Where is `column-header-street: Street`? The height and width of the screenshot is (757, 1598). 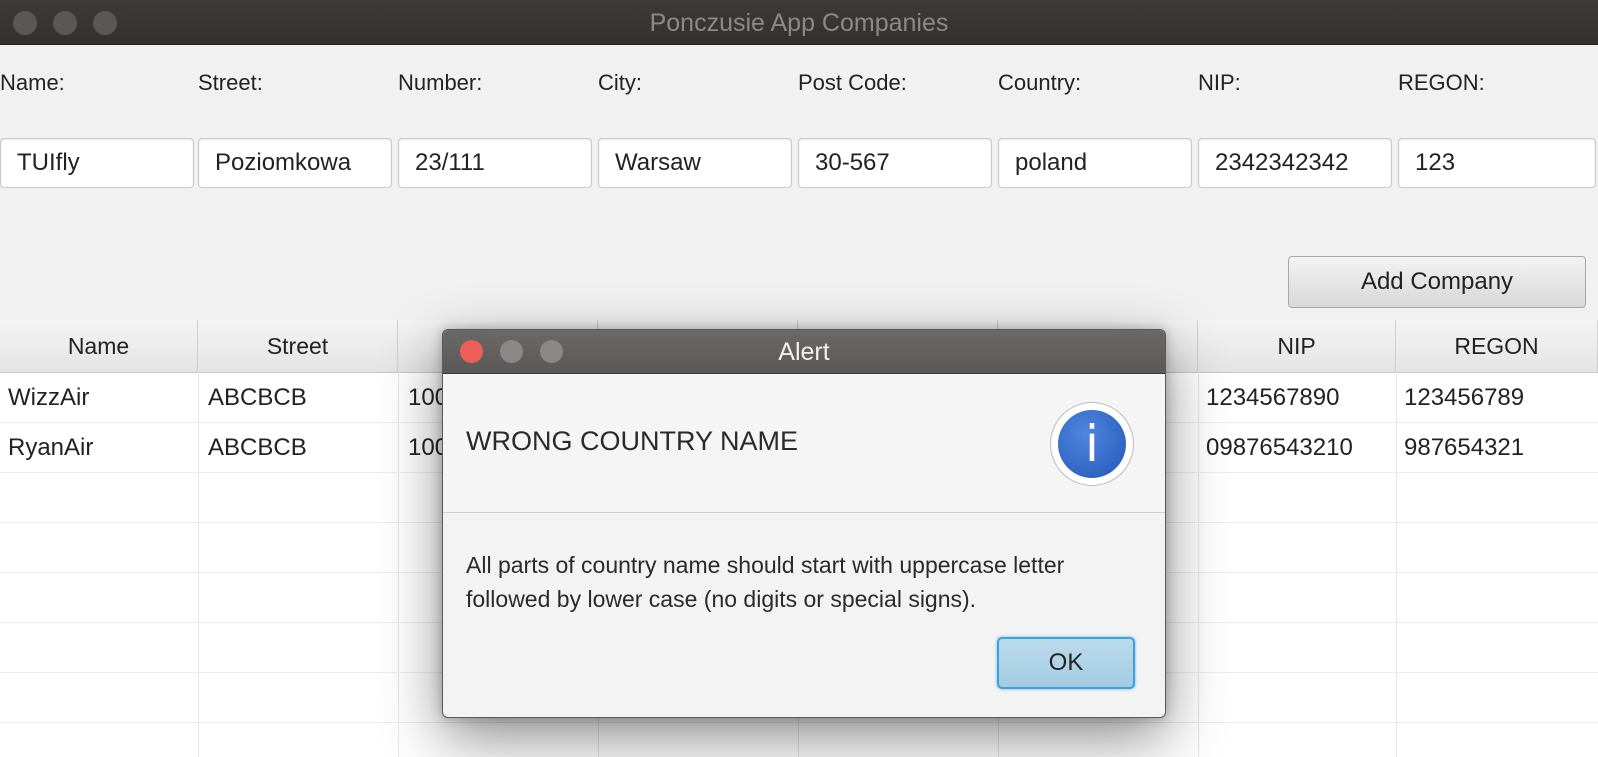
column-header-street: Street is located at coordinates (298, 346).